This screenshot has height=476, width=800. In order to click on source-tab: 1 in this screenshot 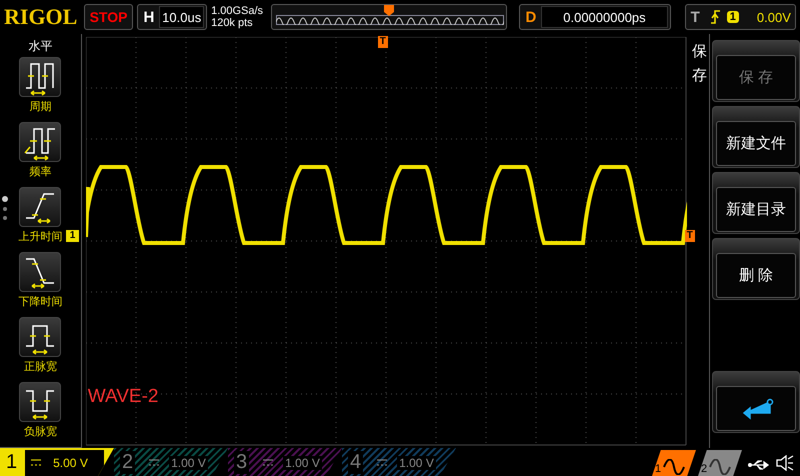, I will do `click(674, 463)`.